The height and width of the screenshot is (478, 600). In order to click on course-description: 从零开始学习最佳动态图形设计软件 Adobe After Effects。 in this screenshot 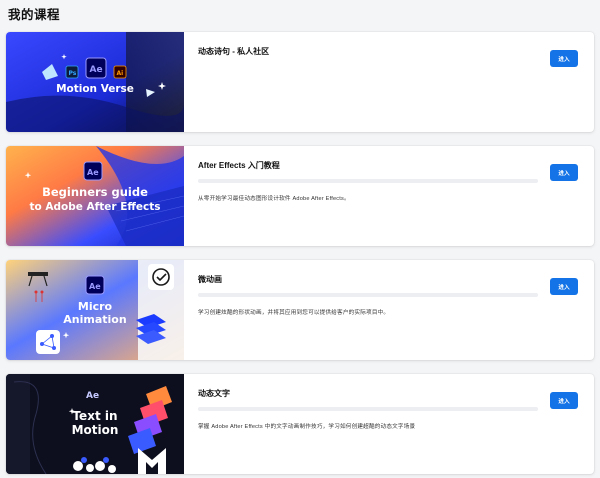, I will do `click(274, 199)`.